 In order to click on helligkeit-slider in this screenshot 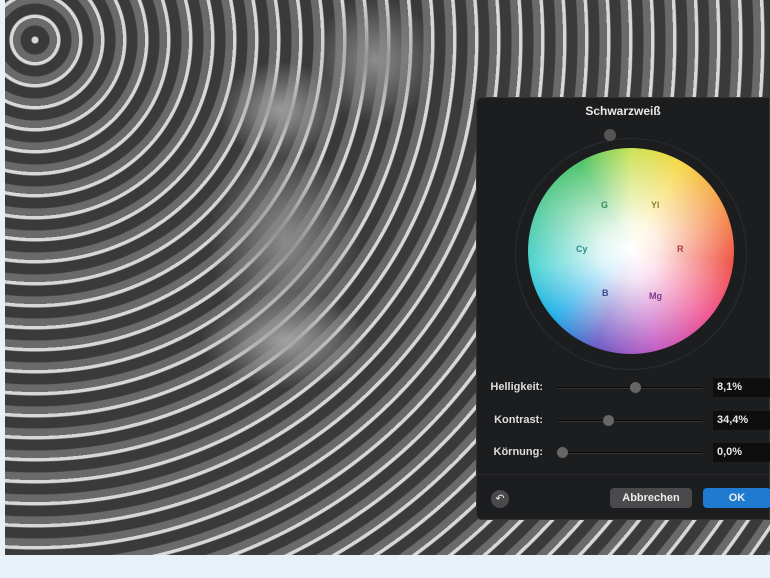, I will do `click(629, 387)`.